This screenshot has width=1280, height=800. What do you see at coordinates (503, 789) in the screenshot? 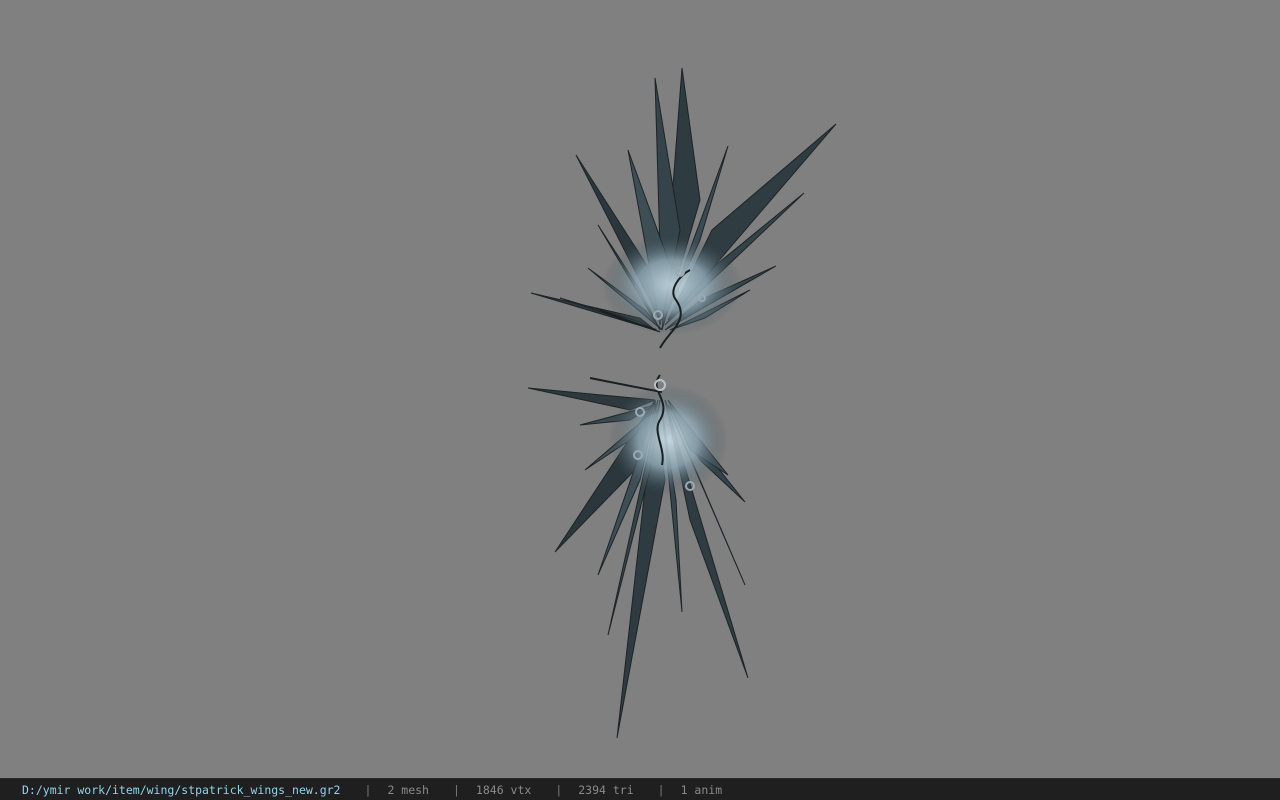
I see `vertex-count-label: 1846 vtx` at bounding box center [503, 789].